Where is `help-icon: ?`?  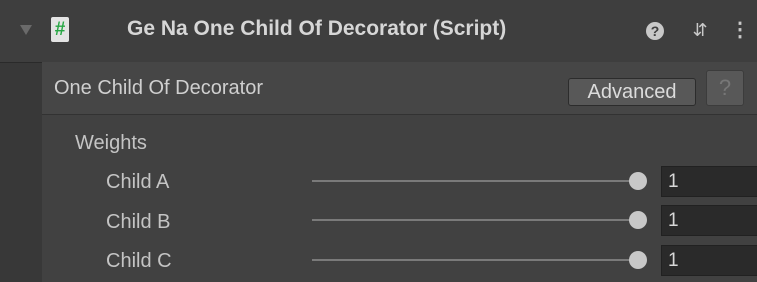
help-icon: ? is located at coordinates (655, 30).